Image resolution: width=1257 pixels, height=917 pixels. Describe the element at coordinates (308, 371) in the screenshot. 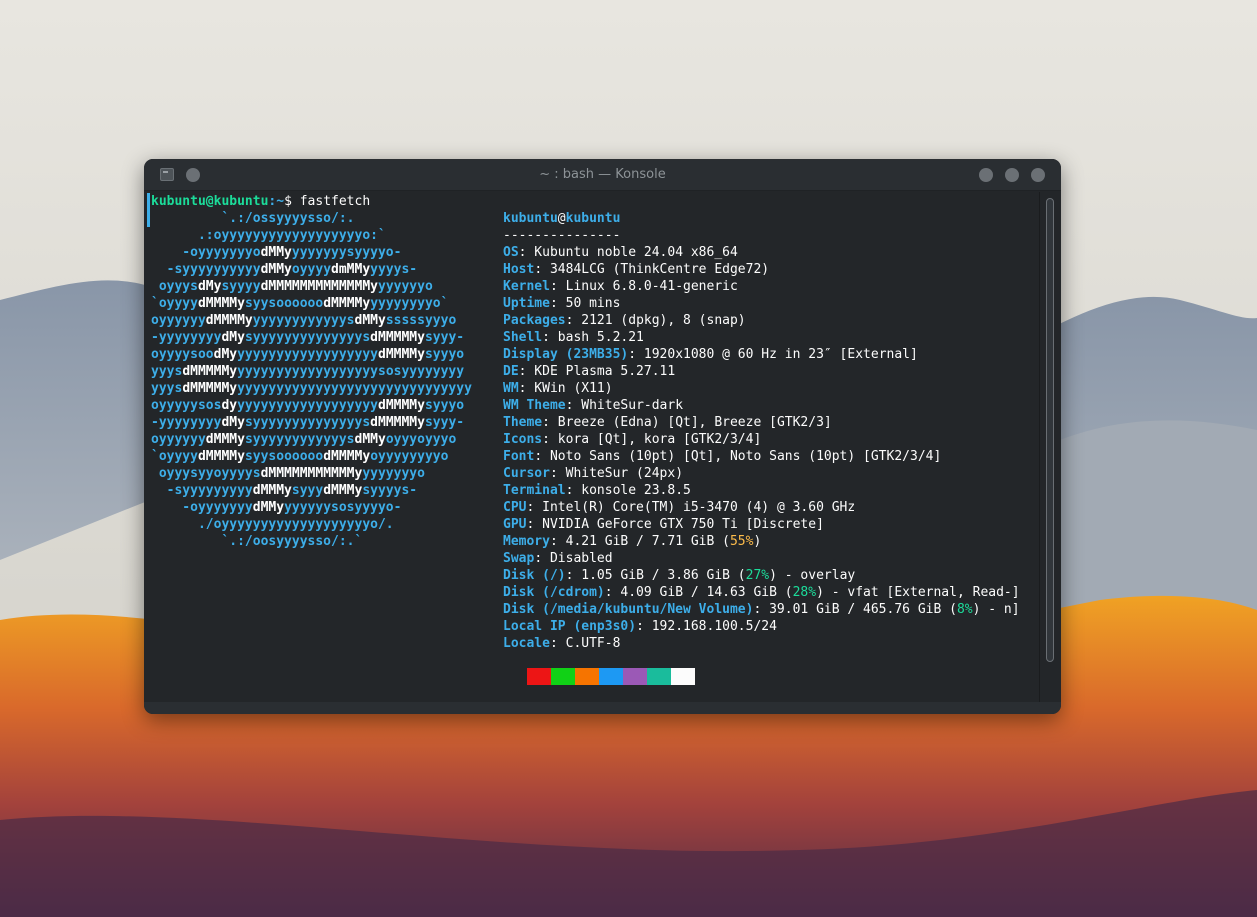

I see `logo-line: yyysdMMMMMyyyyyyyyyyyyyyyyyyysosyyyyyyyy` at that location.